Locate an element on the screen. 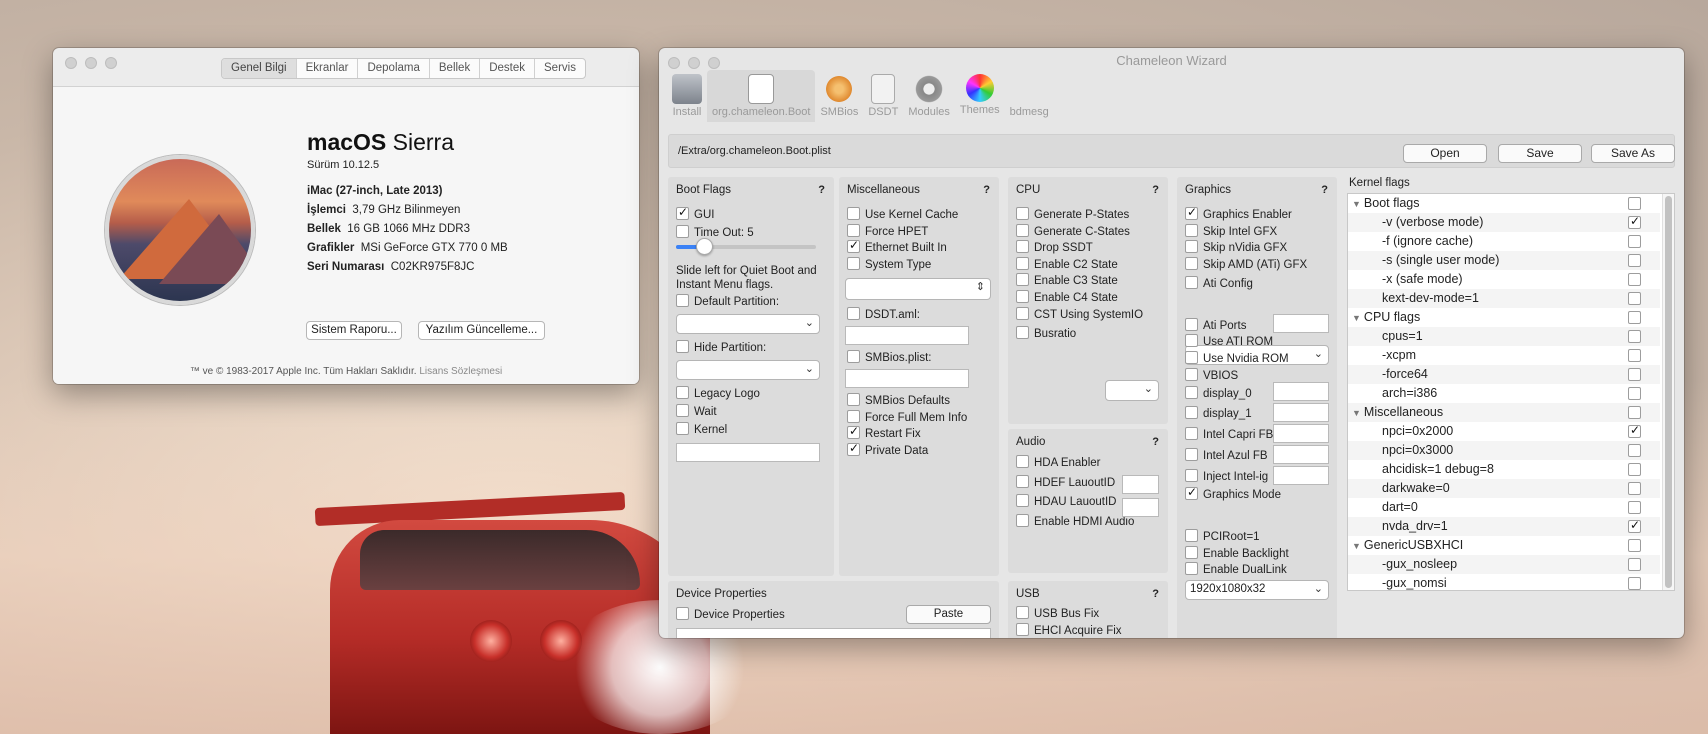 This screenshot has width=1708, height=734. hide-partition-select: ⌄ is located at coordinates (748, 370).